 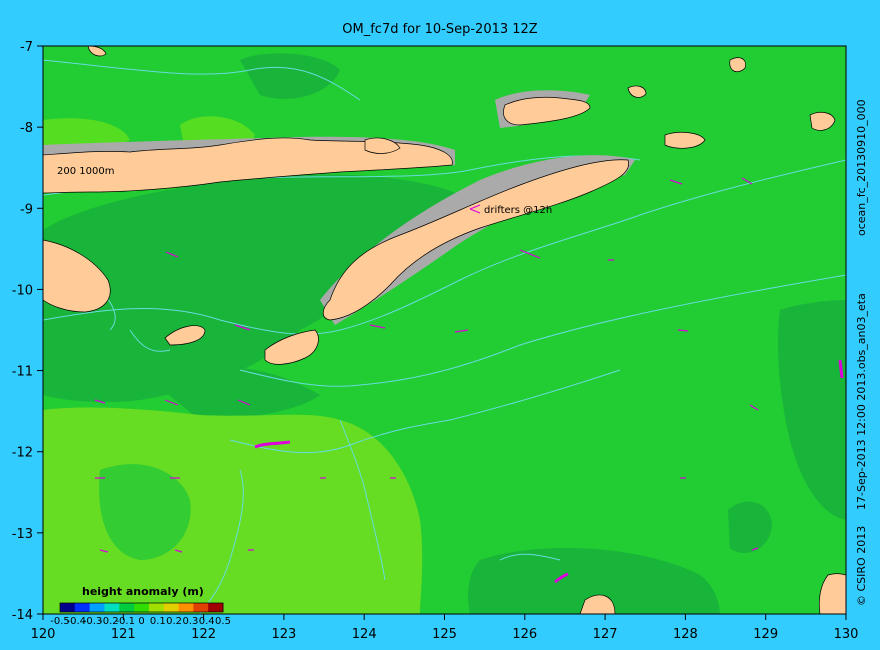 What do you see at coordinates (123, 634) in the screenshot?
I see `x-tick-label: 121` at bounding box center [123, 634].